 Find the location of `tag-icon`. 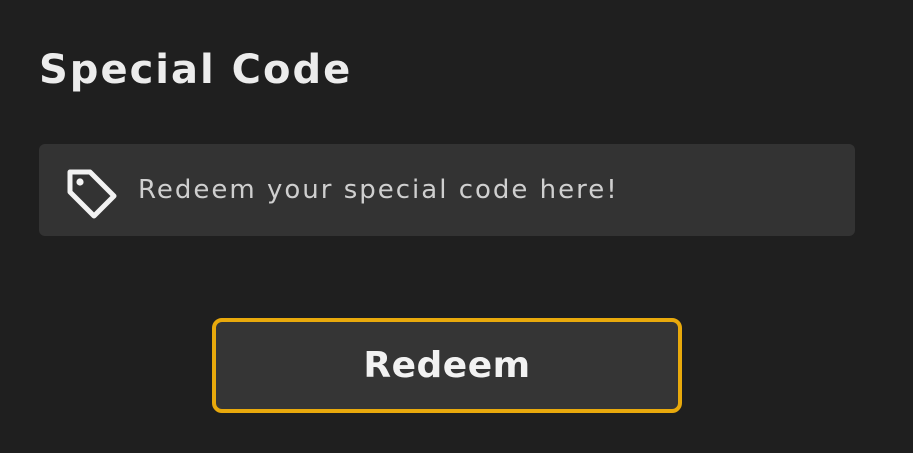

tag-icon is located at coordinates (91, 193).